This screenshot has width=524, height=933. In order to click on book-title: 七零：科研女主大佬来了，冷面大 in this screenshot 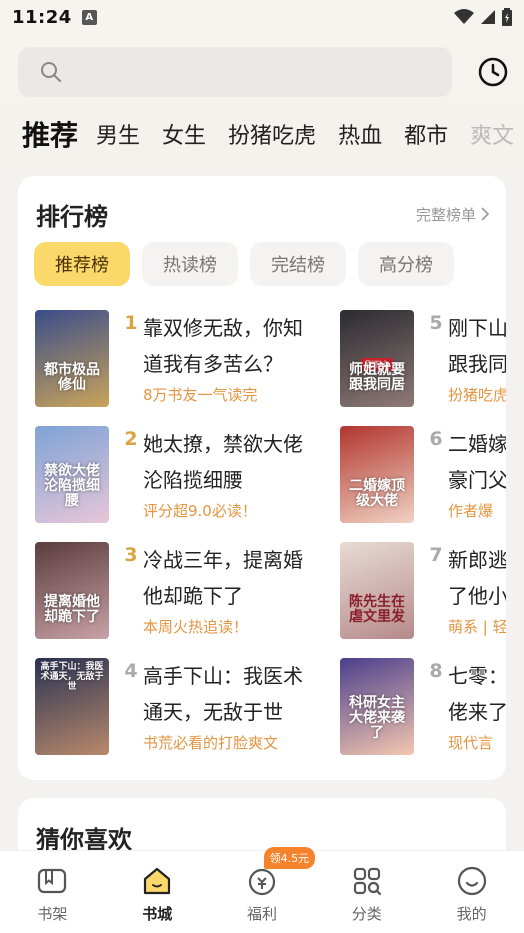, I will do `click(477, 694)`.